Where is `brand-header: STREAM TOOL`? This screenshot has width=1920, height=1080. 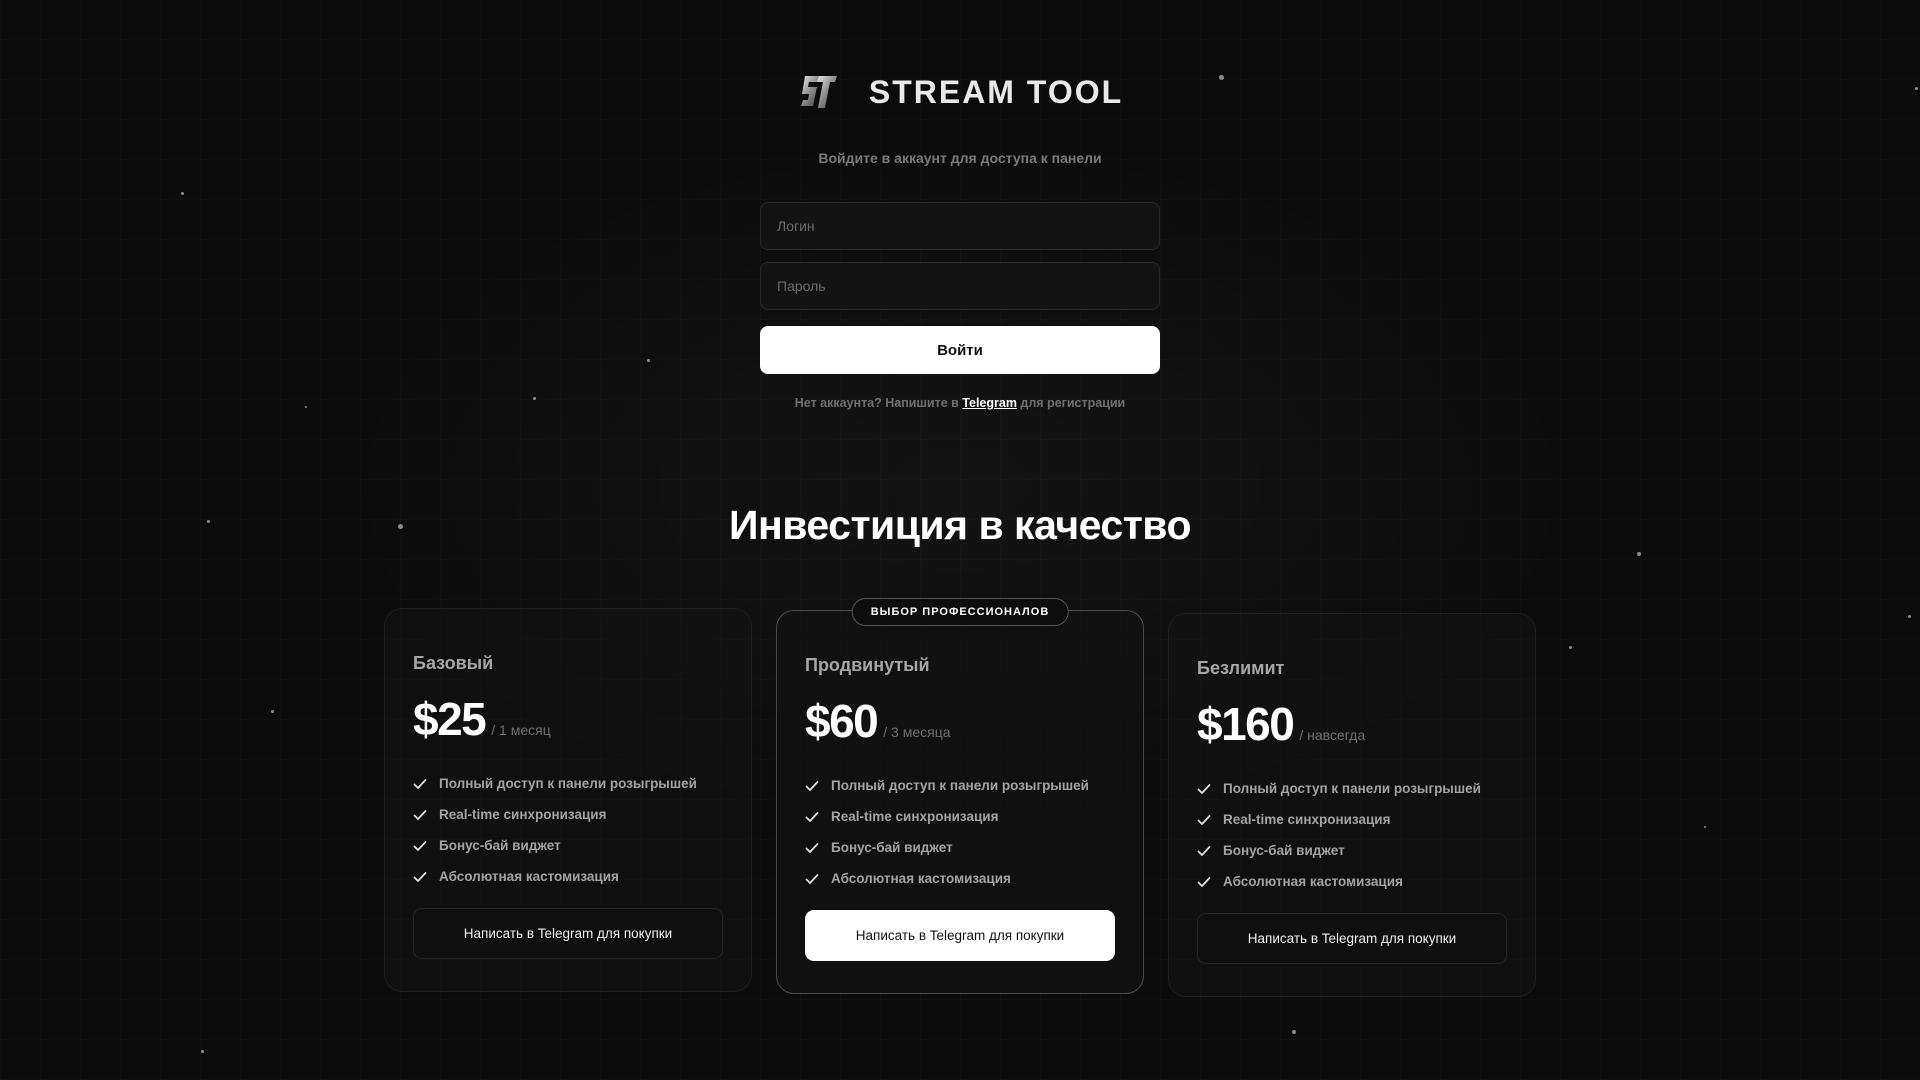
brand-header: STREAM TOOL is located at coordinates (960, 92).